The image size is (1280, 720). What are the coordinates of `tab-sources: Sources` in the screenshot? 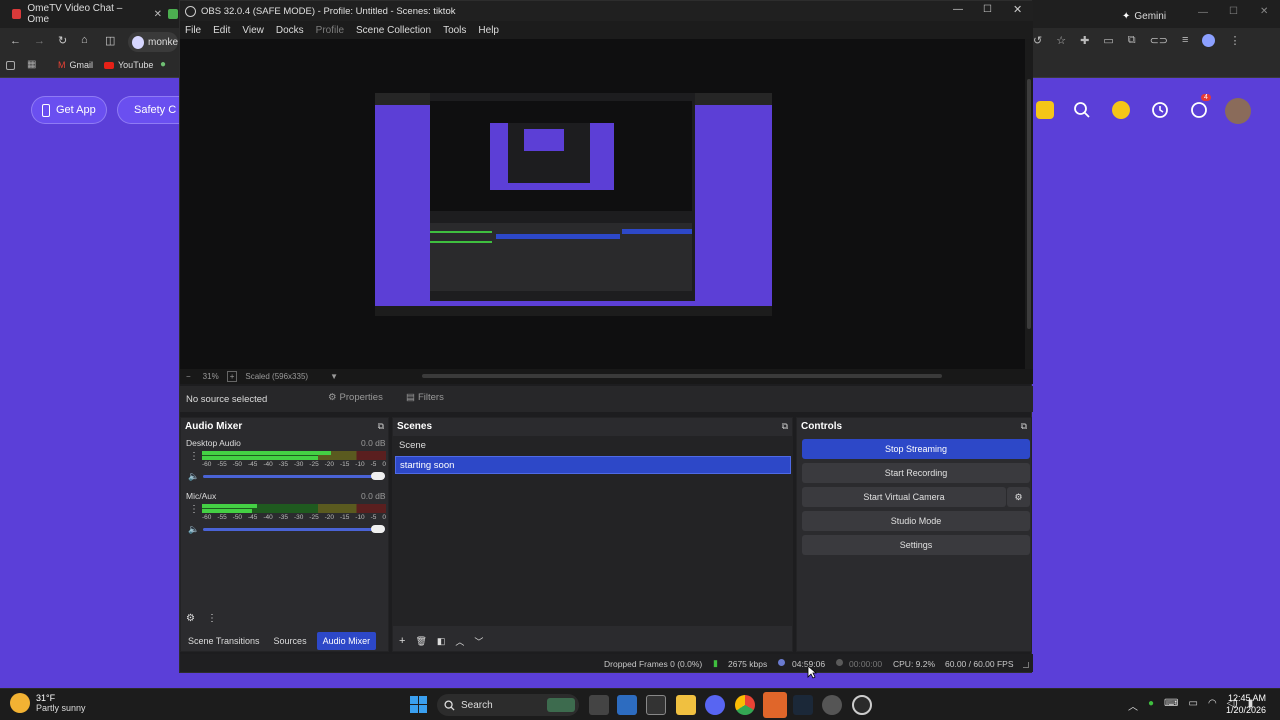 It's located at (290, 641).